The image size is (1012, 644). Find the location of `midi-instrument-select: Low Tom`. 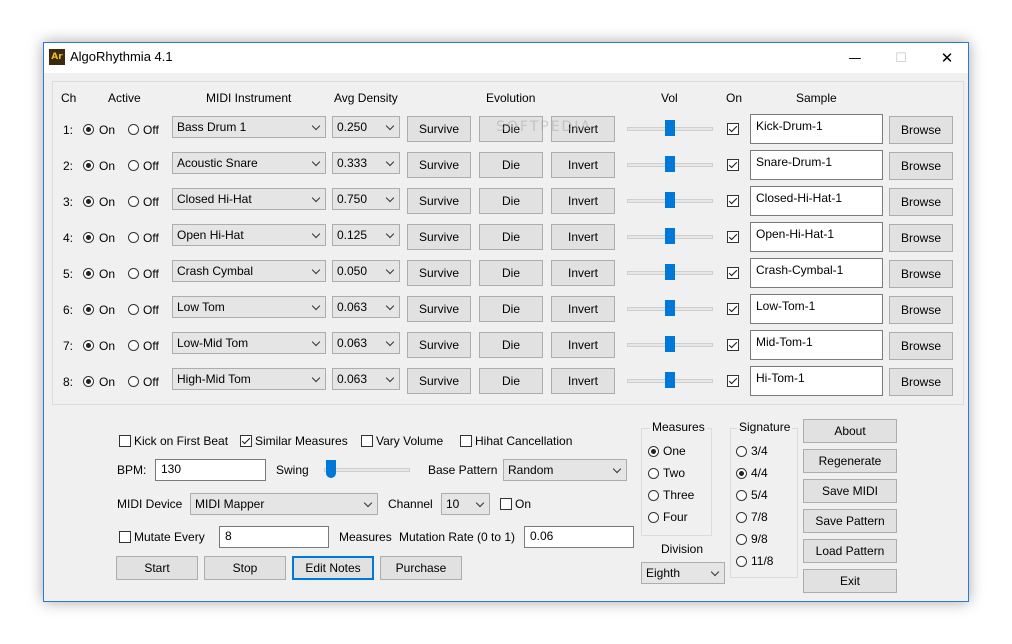

midi-instrument-select: Low Tom is located at coordinates (249, 307).